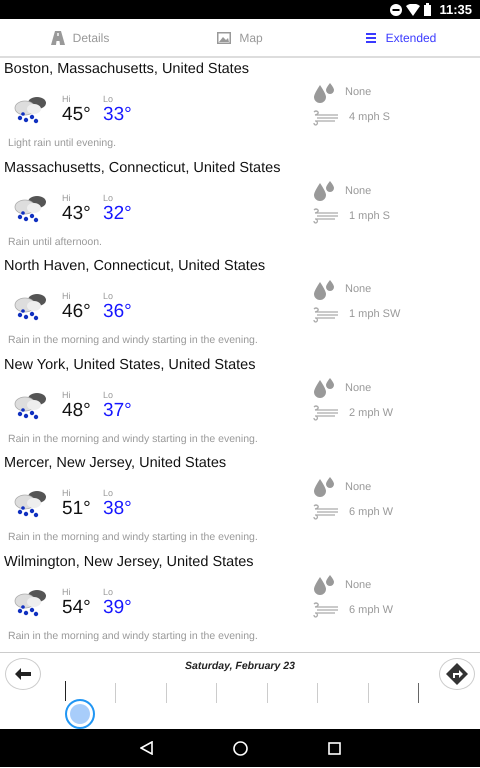  What do you see at coordinates (118, 509) in the screenshot?
I see `low-temperature: 38°` at bounding box center [118, 509].